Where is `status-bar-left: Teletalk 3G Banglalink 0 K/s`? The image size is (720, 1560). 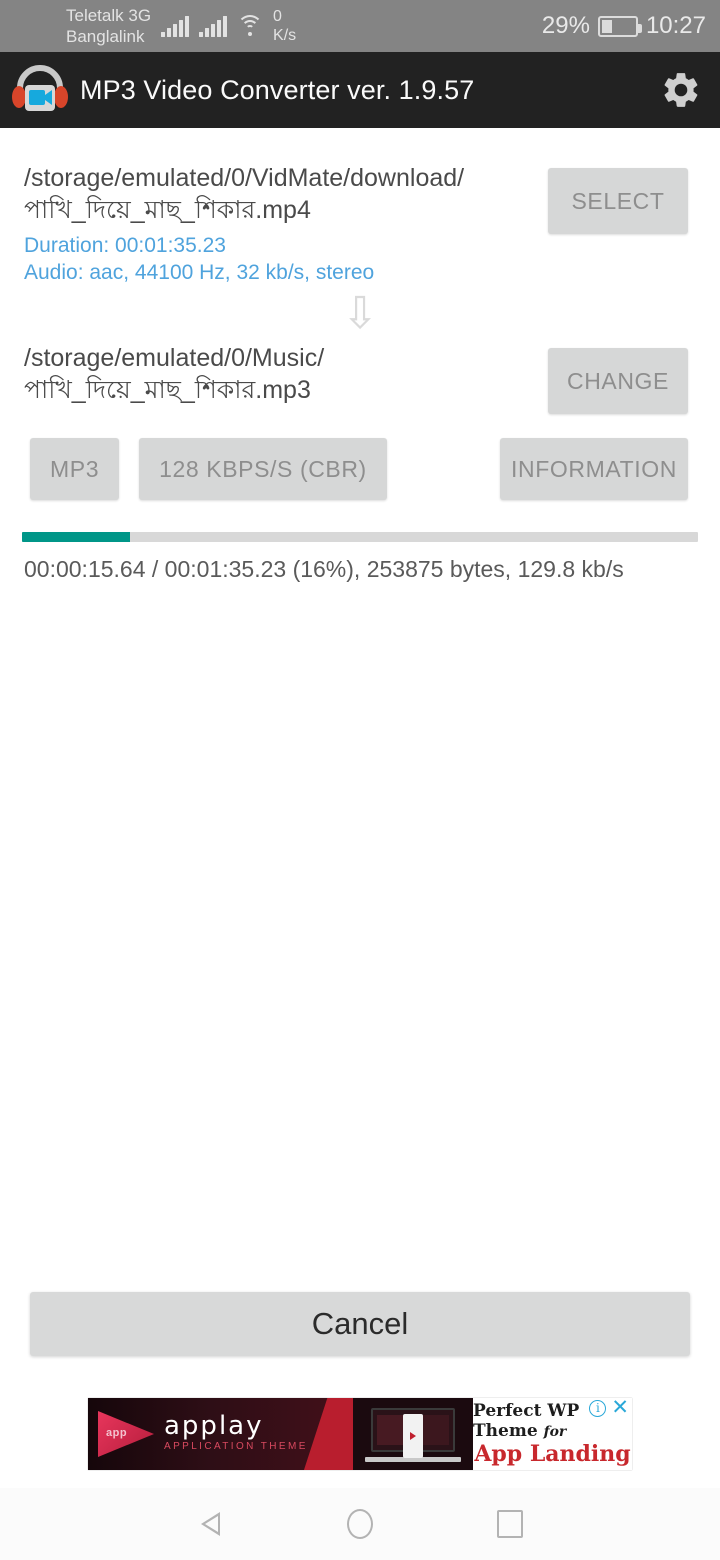 status-bar-left: Teletalk 3G Banglalink 0 K/s is located at coordinates (148, 26).